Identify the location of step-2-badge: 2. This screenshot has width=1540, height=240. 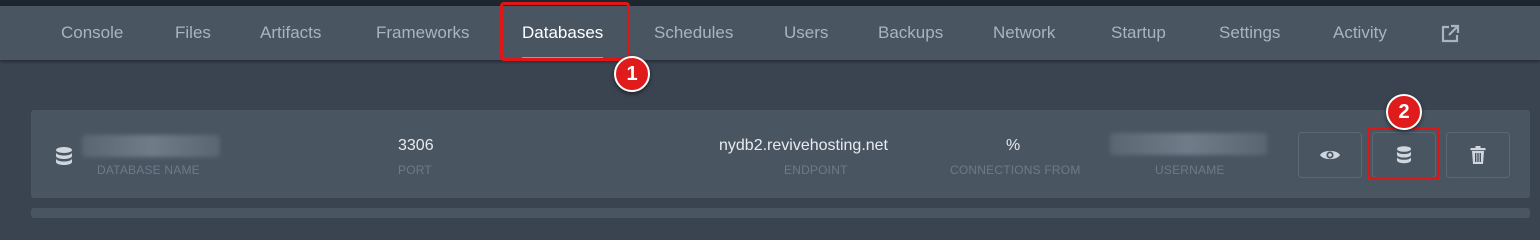
(1404, 112).